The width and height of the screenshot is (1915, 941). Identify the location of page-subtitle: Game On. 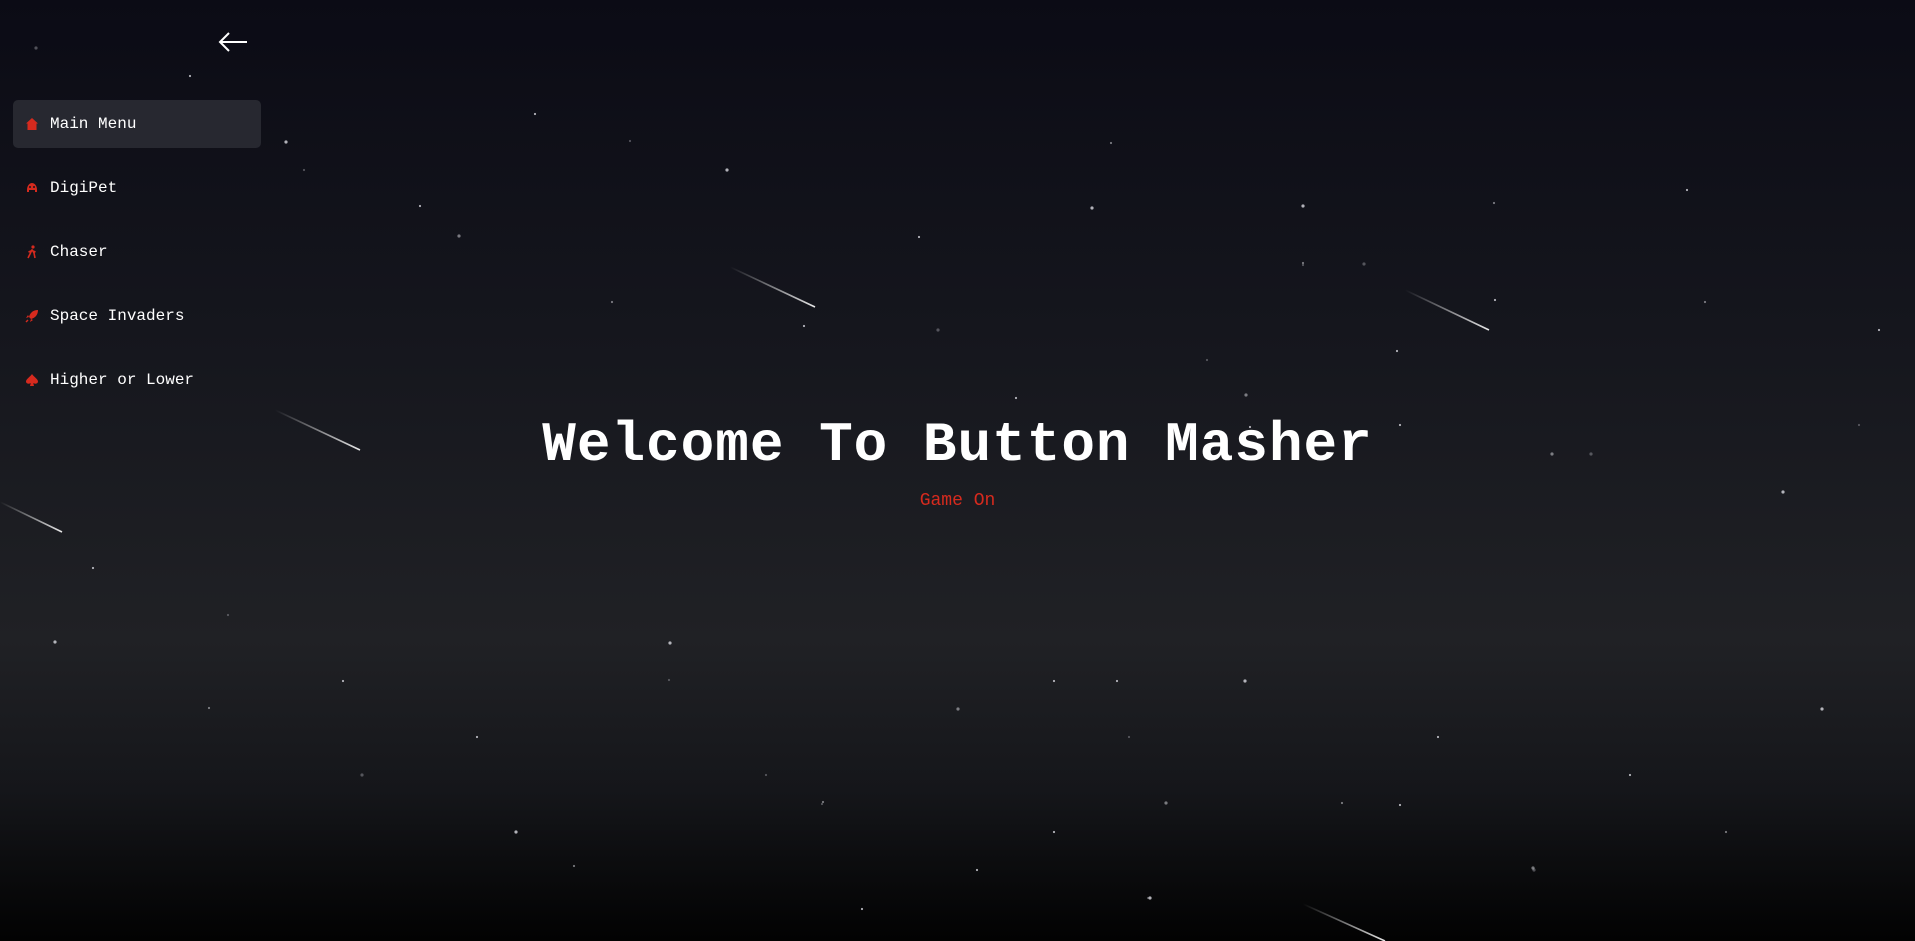
(957, 501).